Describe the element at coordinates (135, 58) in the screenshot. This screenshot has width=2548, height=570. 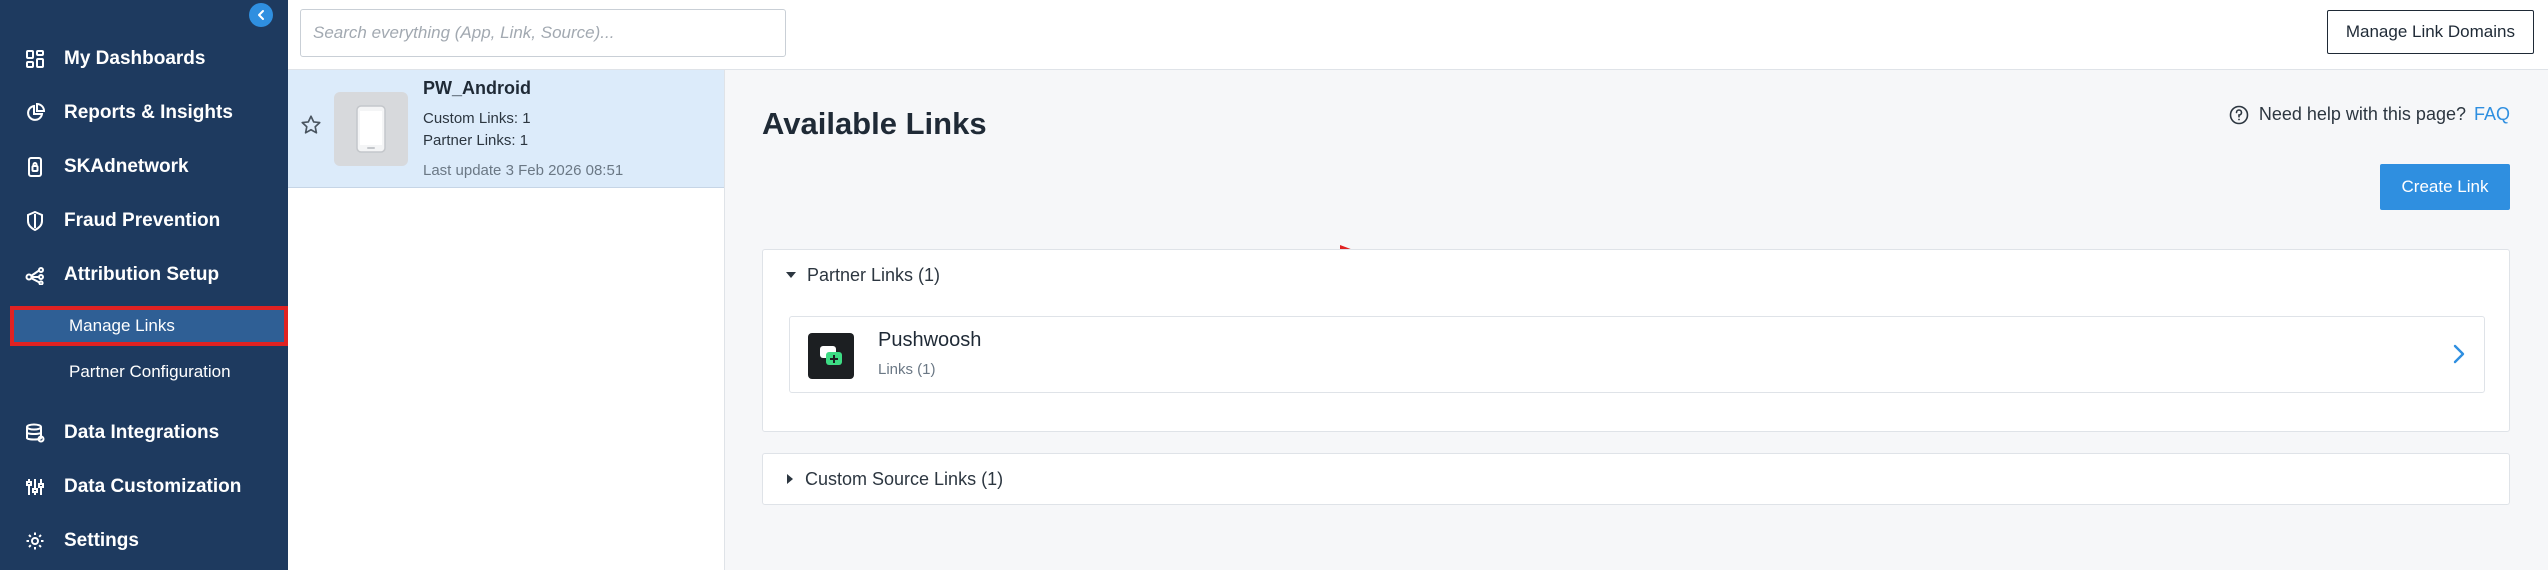
I see `sidebar-item-label: My Dashboards` at that location.